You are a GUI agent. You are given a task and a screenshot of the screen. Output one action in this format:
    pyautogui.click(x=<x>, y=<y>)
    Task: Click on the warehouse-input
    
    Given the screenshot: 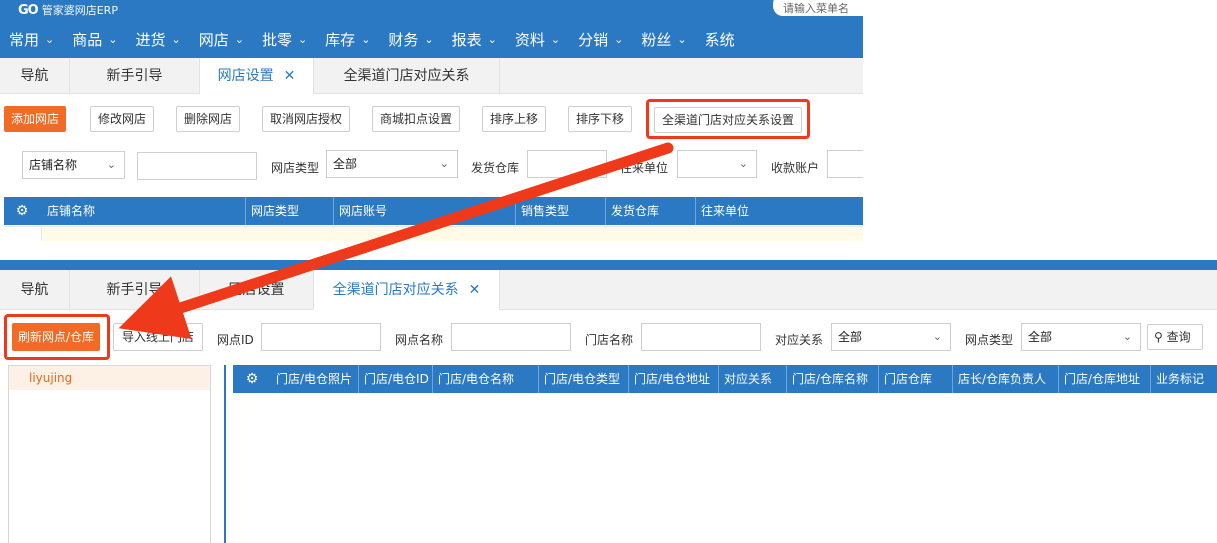 What is the action you would take?
    pyautogui.click(x=567, y=164)
    